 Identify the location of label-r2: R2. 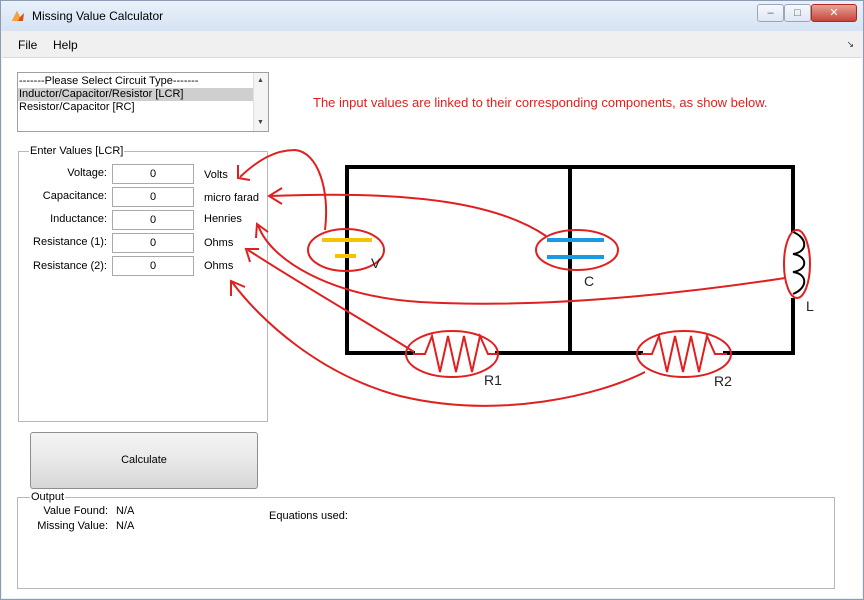
(723, 381).